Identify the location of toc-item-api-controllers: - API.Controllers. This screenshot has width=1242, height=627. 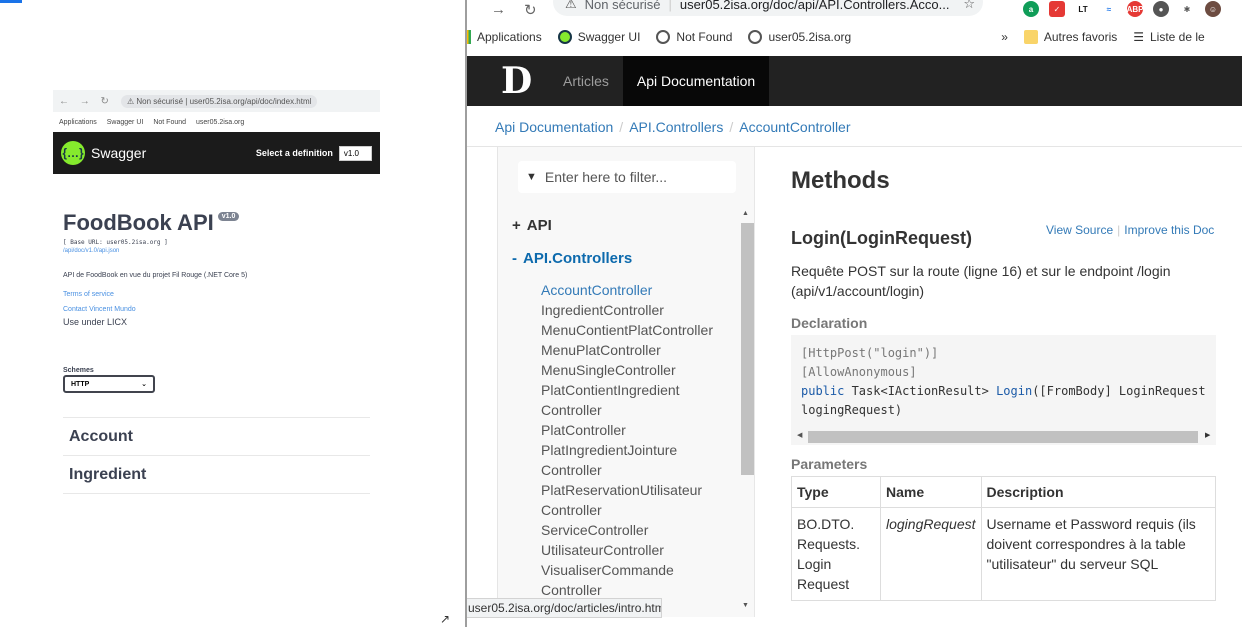
(622, 260).